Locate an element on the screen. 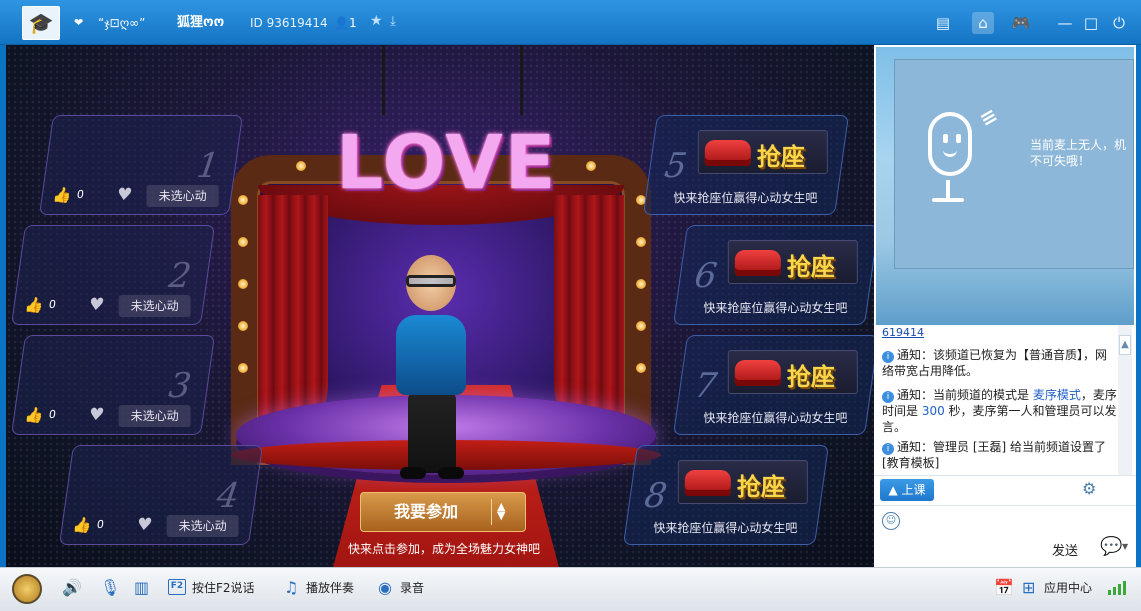 Image resolution: width=1141 pixels, height=611 pixels. home-icon: ⌂ is located at coordinates (983, 23).